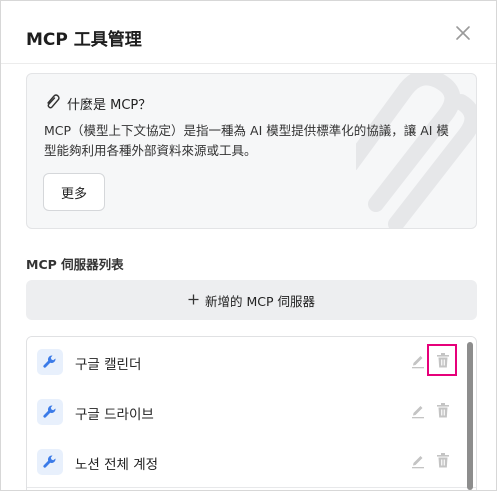 The image size is (497, 491). What do you see at coordinates (442, 360) in the screenshot?
I see `delete-highlight-box` at bounding box center [442, 360].